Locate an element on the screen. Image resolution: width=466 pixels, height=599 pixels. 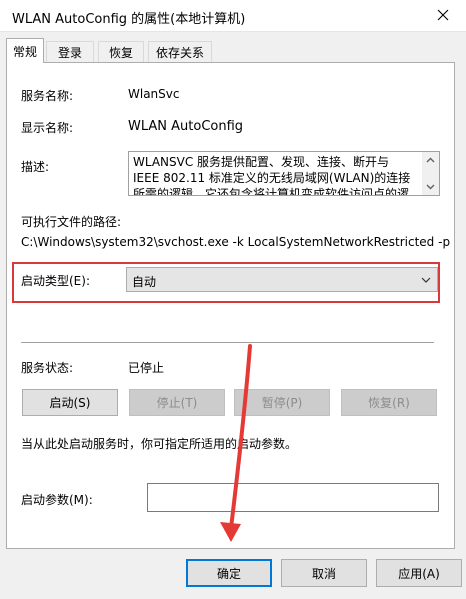
startup-type-value: 自动 is located at coordinates (144, 282).